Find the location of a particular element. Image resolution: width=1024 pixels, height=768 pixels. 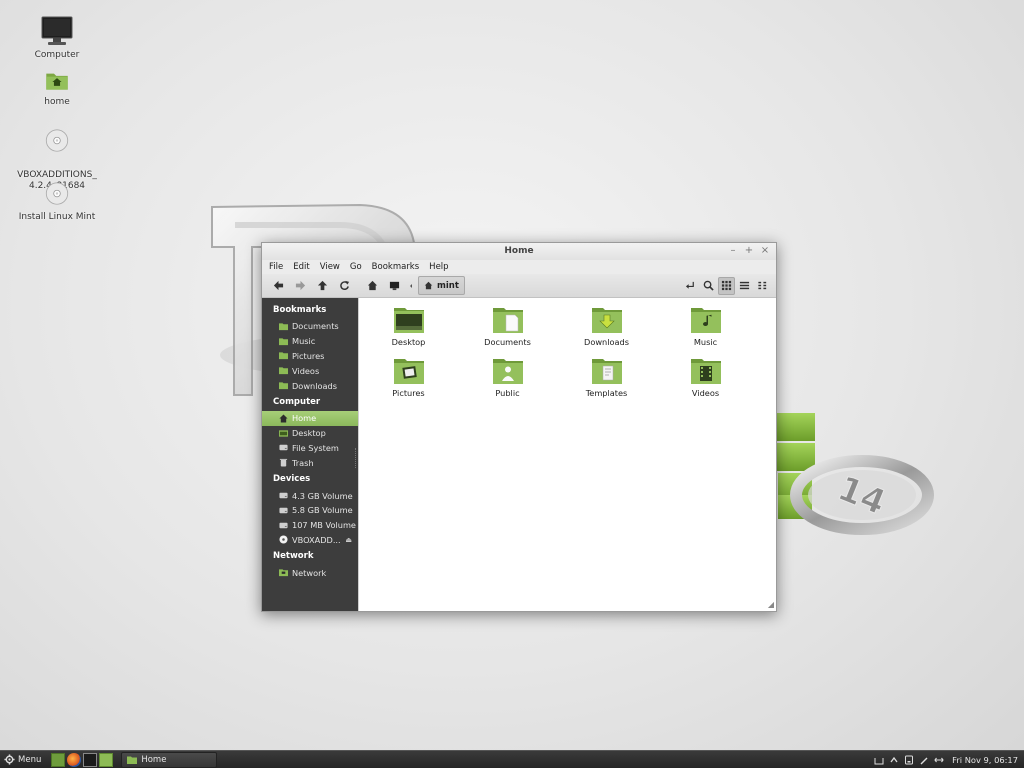

sidebar-item-videos: Videos is located at coordinates (310, 370).